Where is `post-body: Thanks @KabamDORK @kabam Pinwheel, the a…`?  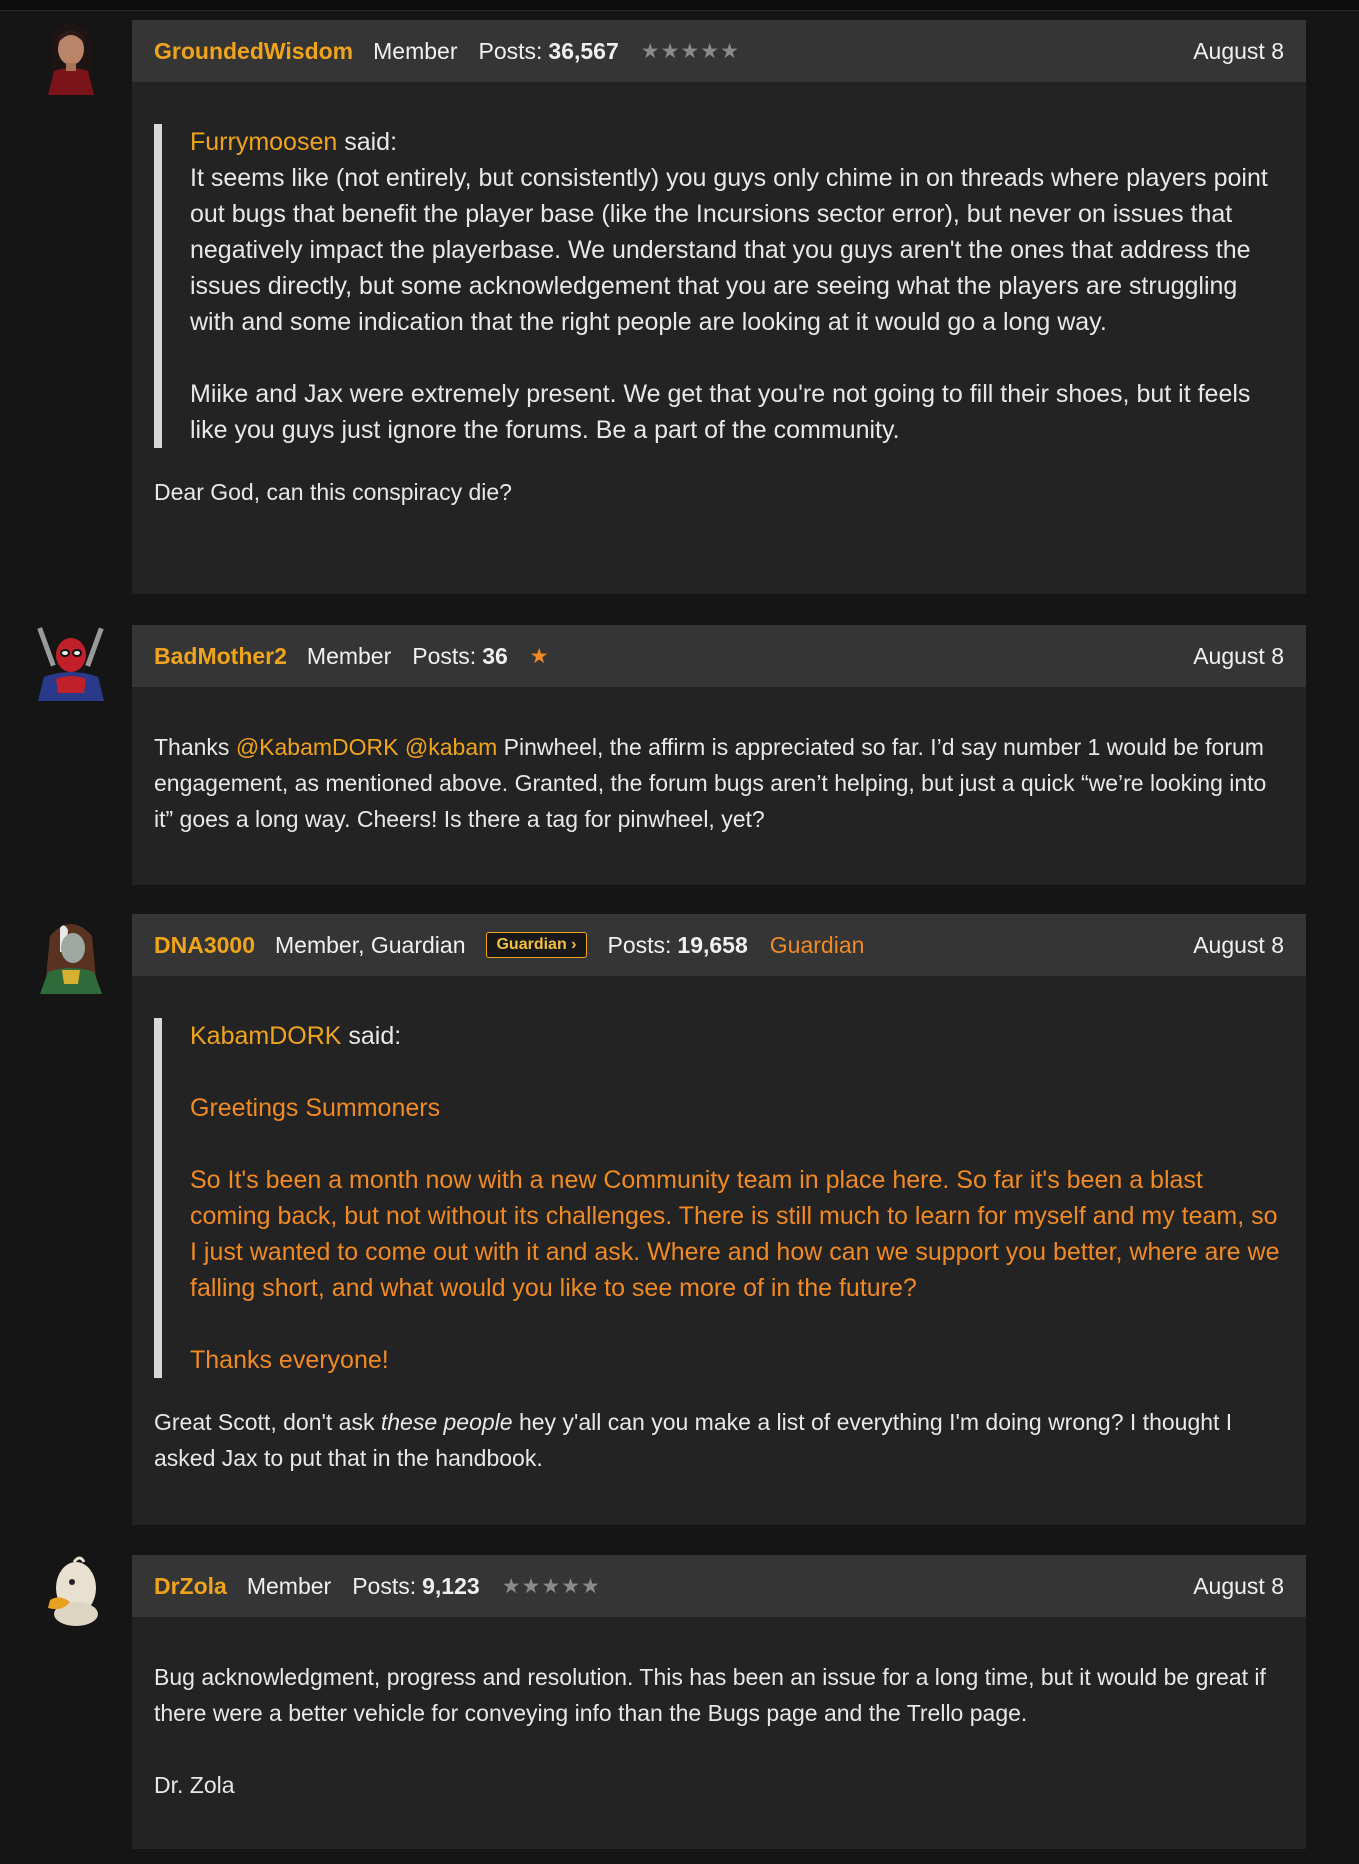 post-body: Thanks @KabamDORK @kabam Pinwheel, the a… is located at coordinates (719, 762).